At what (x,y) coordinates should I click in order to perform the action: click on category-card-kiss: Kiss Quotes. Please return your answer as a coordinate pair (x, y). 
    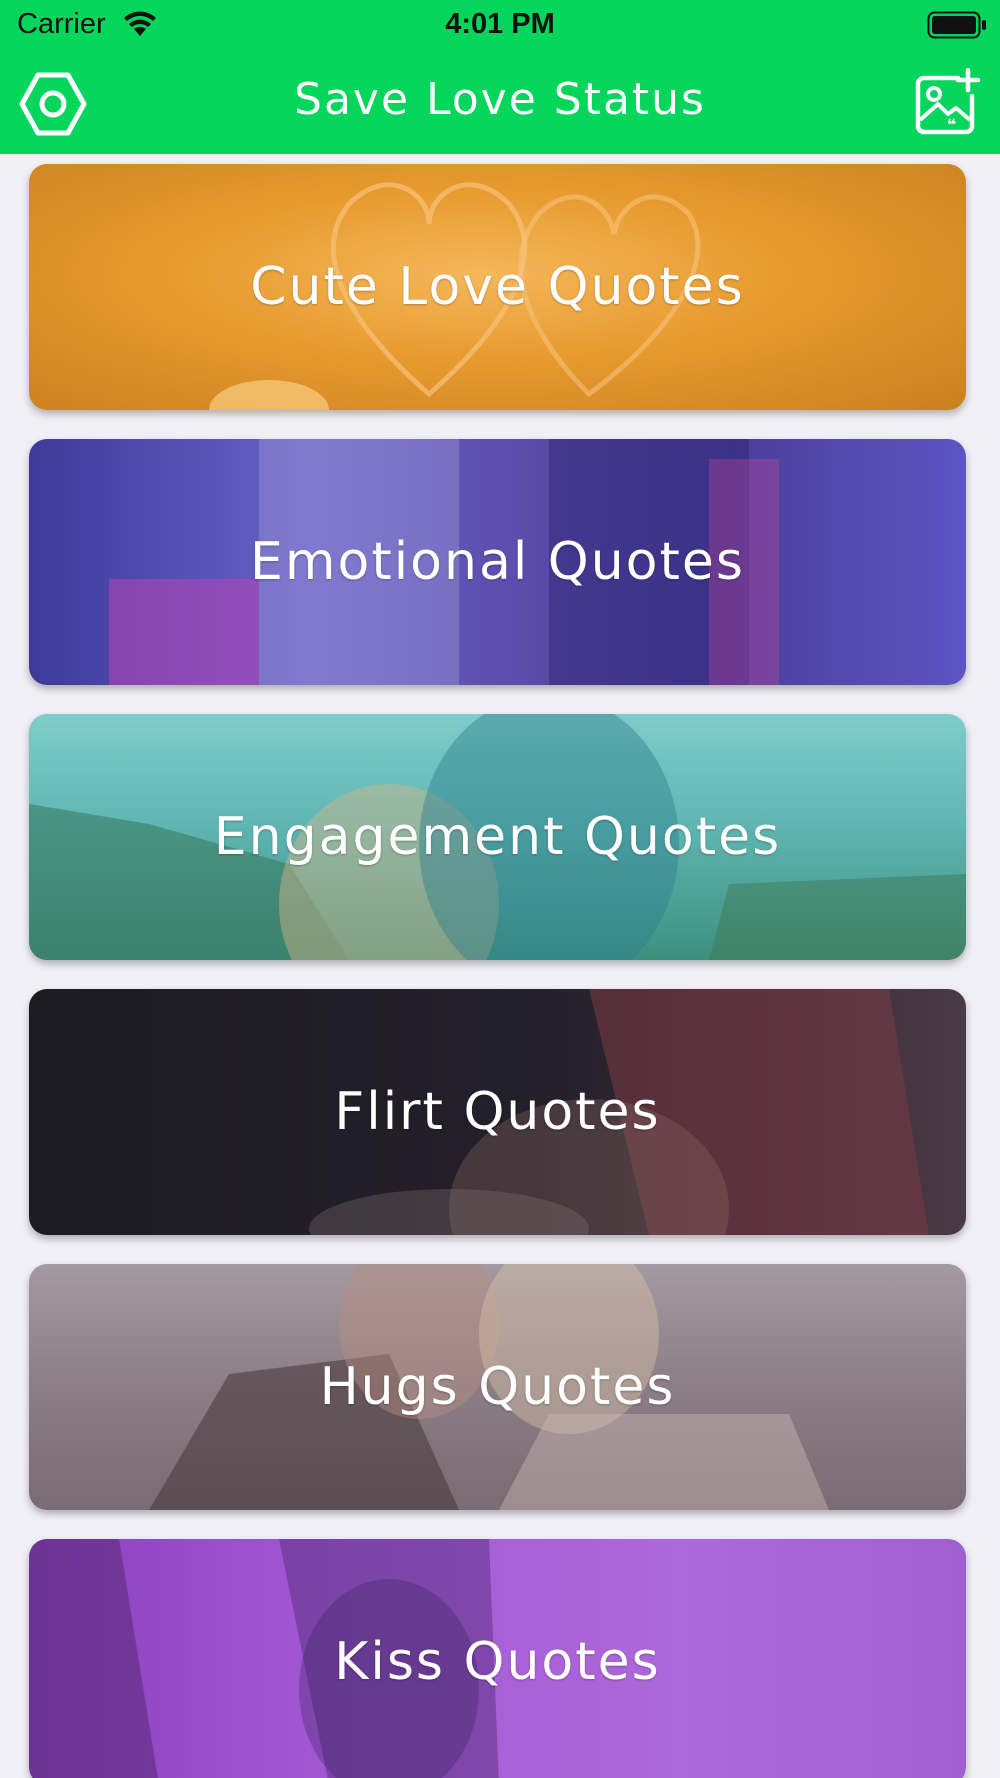
    Looking at the image, I should click on (497, 1658).